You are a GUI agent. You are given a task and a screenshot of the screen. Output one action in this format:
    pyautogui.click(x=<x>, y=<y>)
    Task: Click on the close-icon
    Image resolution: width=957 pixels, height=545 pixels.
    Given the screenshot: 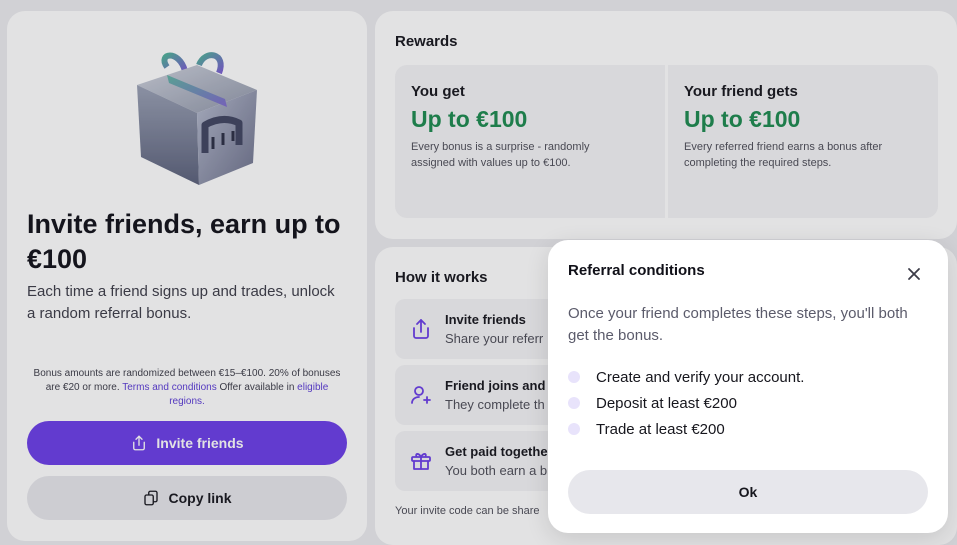 What is the action you would take?
    pyautogui.click(x=914, y=274)
    